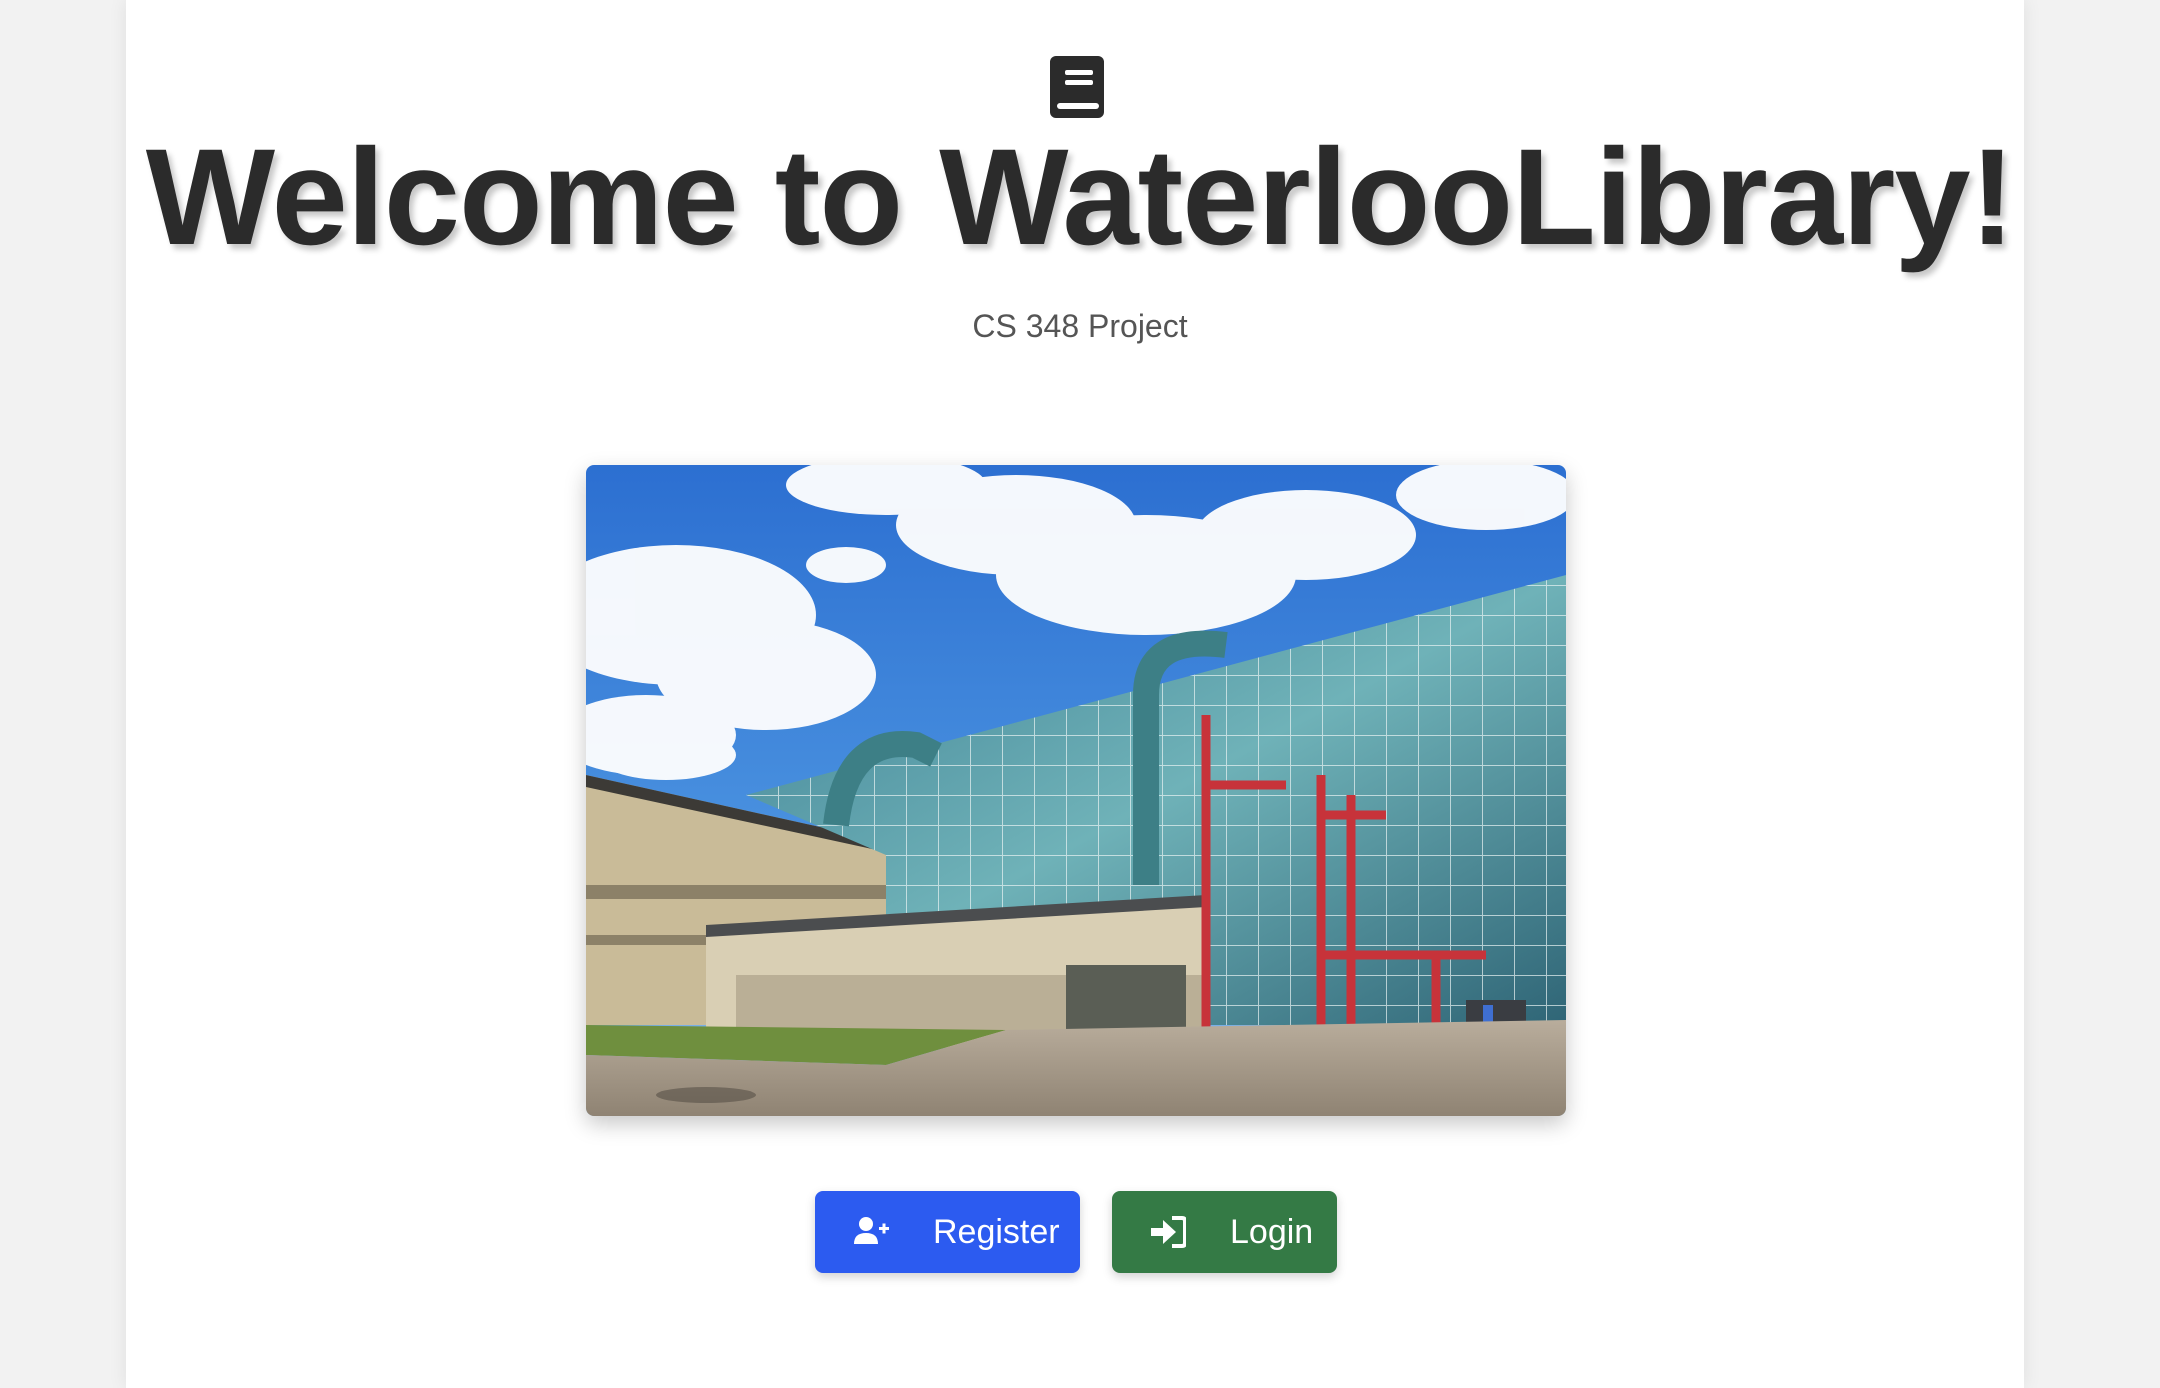 The image size is (2160, 1388). What do you see at coordinates (1080, 197) in the screenshot?
I see `page-title: Welcome to WaterlooLibrary!` at bounding box center [1080, 197].